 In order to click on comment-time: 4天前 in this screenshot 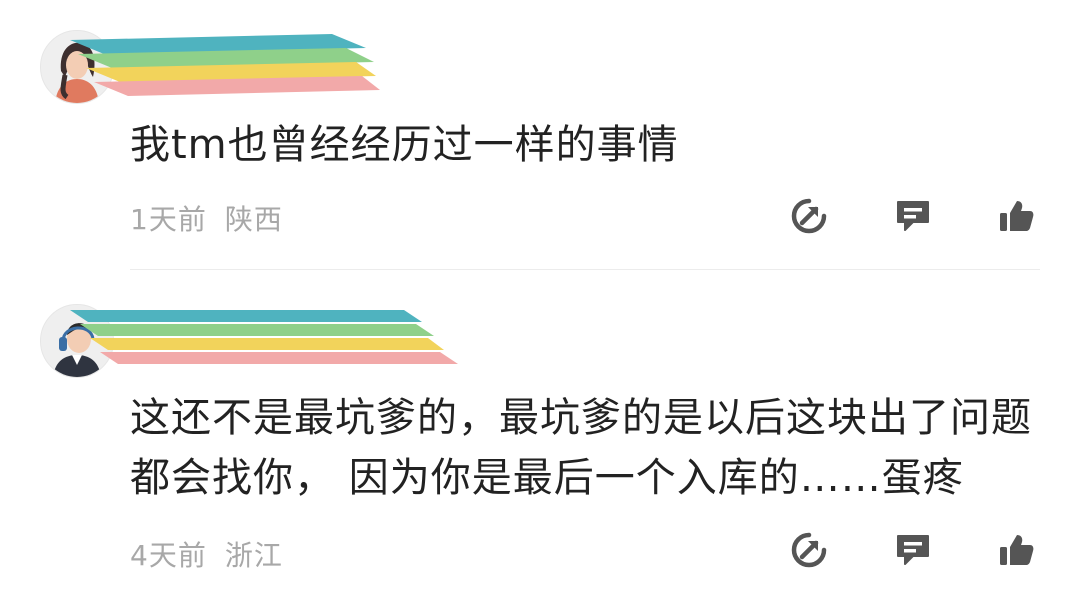, I will do `click(168, 555)`.